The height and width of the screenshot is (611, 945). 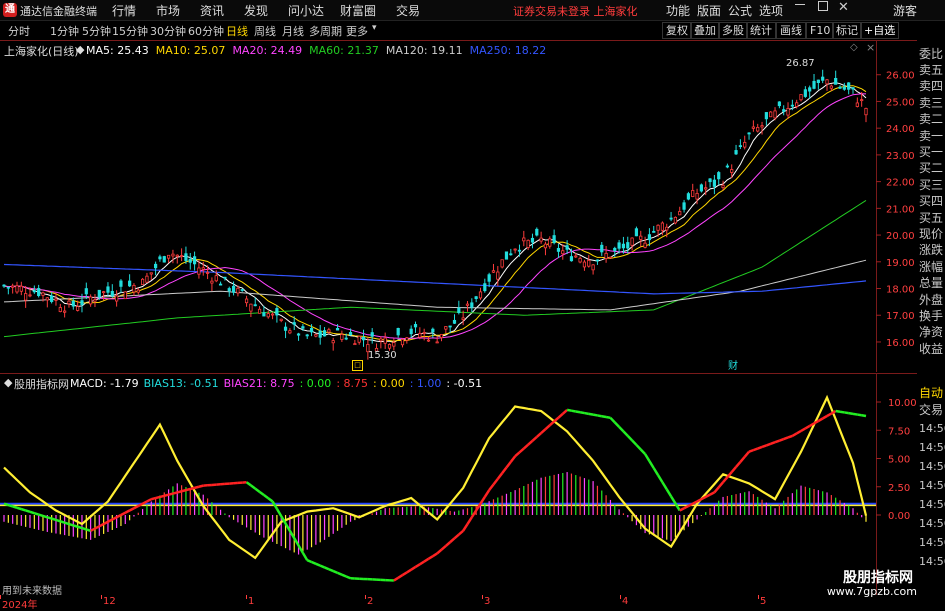 What do you see at coordinates (80, 49) in the screenshot?
I see `ma-legend-toggle-icon: ◆` at bounding box center [80, 49].